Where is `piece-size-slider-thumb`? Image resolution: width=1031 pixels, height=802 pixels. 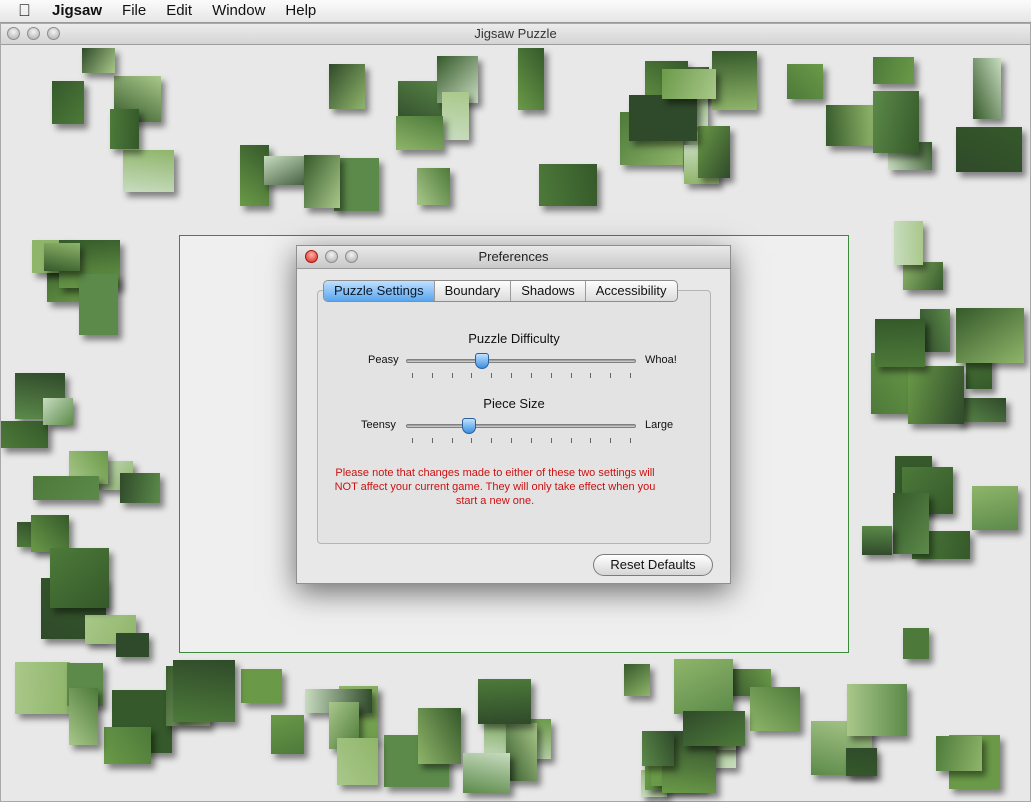
piece-size-slider-thumb is located at coordinates (468, 426).